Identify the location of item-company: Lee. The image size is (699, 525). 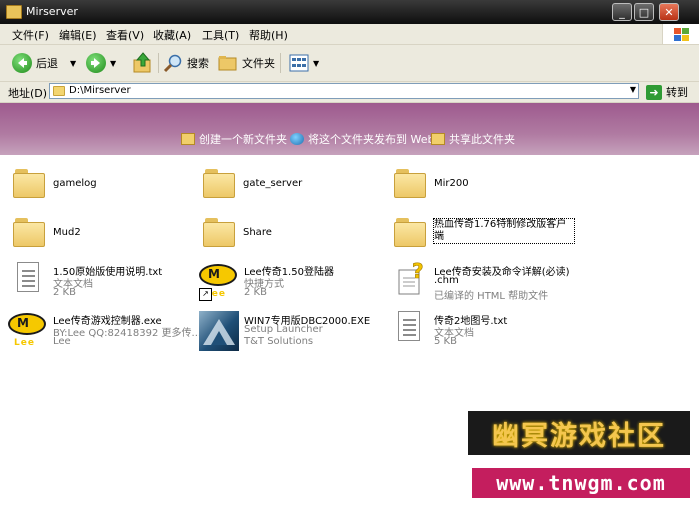
(62, 341).